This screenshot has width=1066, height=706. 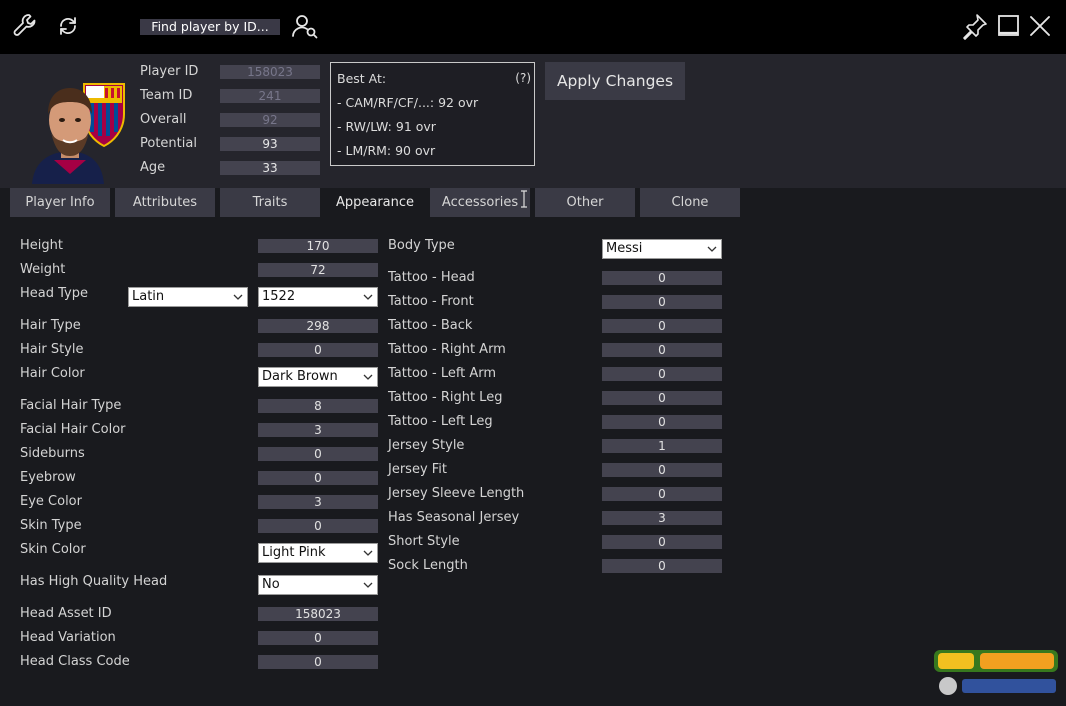 What do you see at coordinates (318, 270) in the screenshot?
I see `weight-field: 72` at bounding box center [318, 270].